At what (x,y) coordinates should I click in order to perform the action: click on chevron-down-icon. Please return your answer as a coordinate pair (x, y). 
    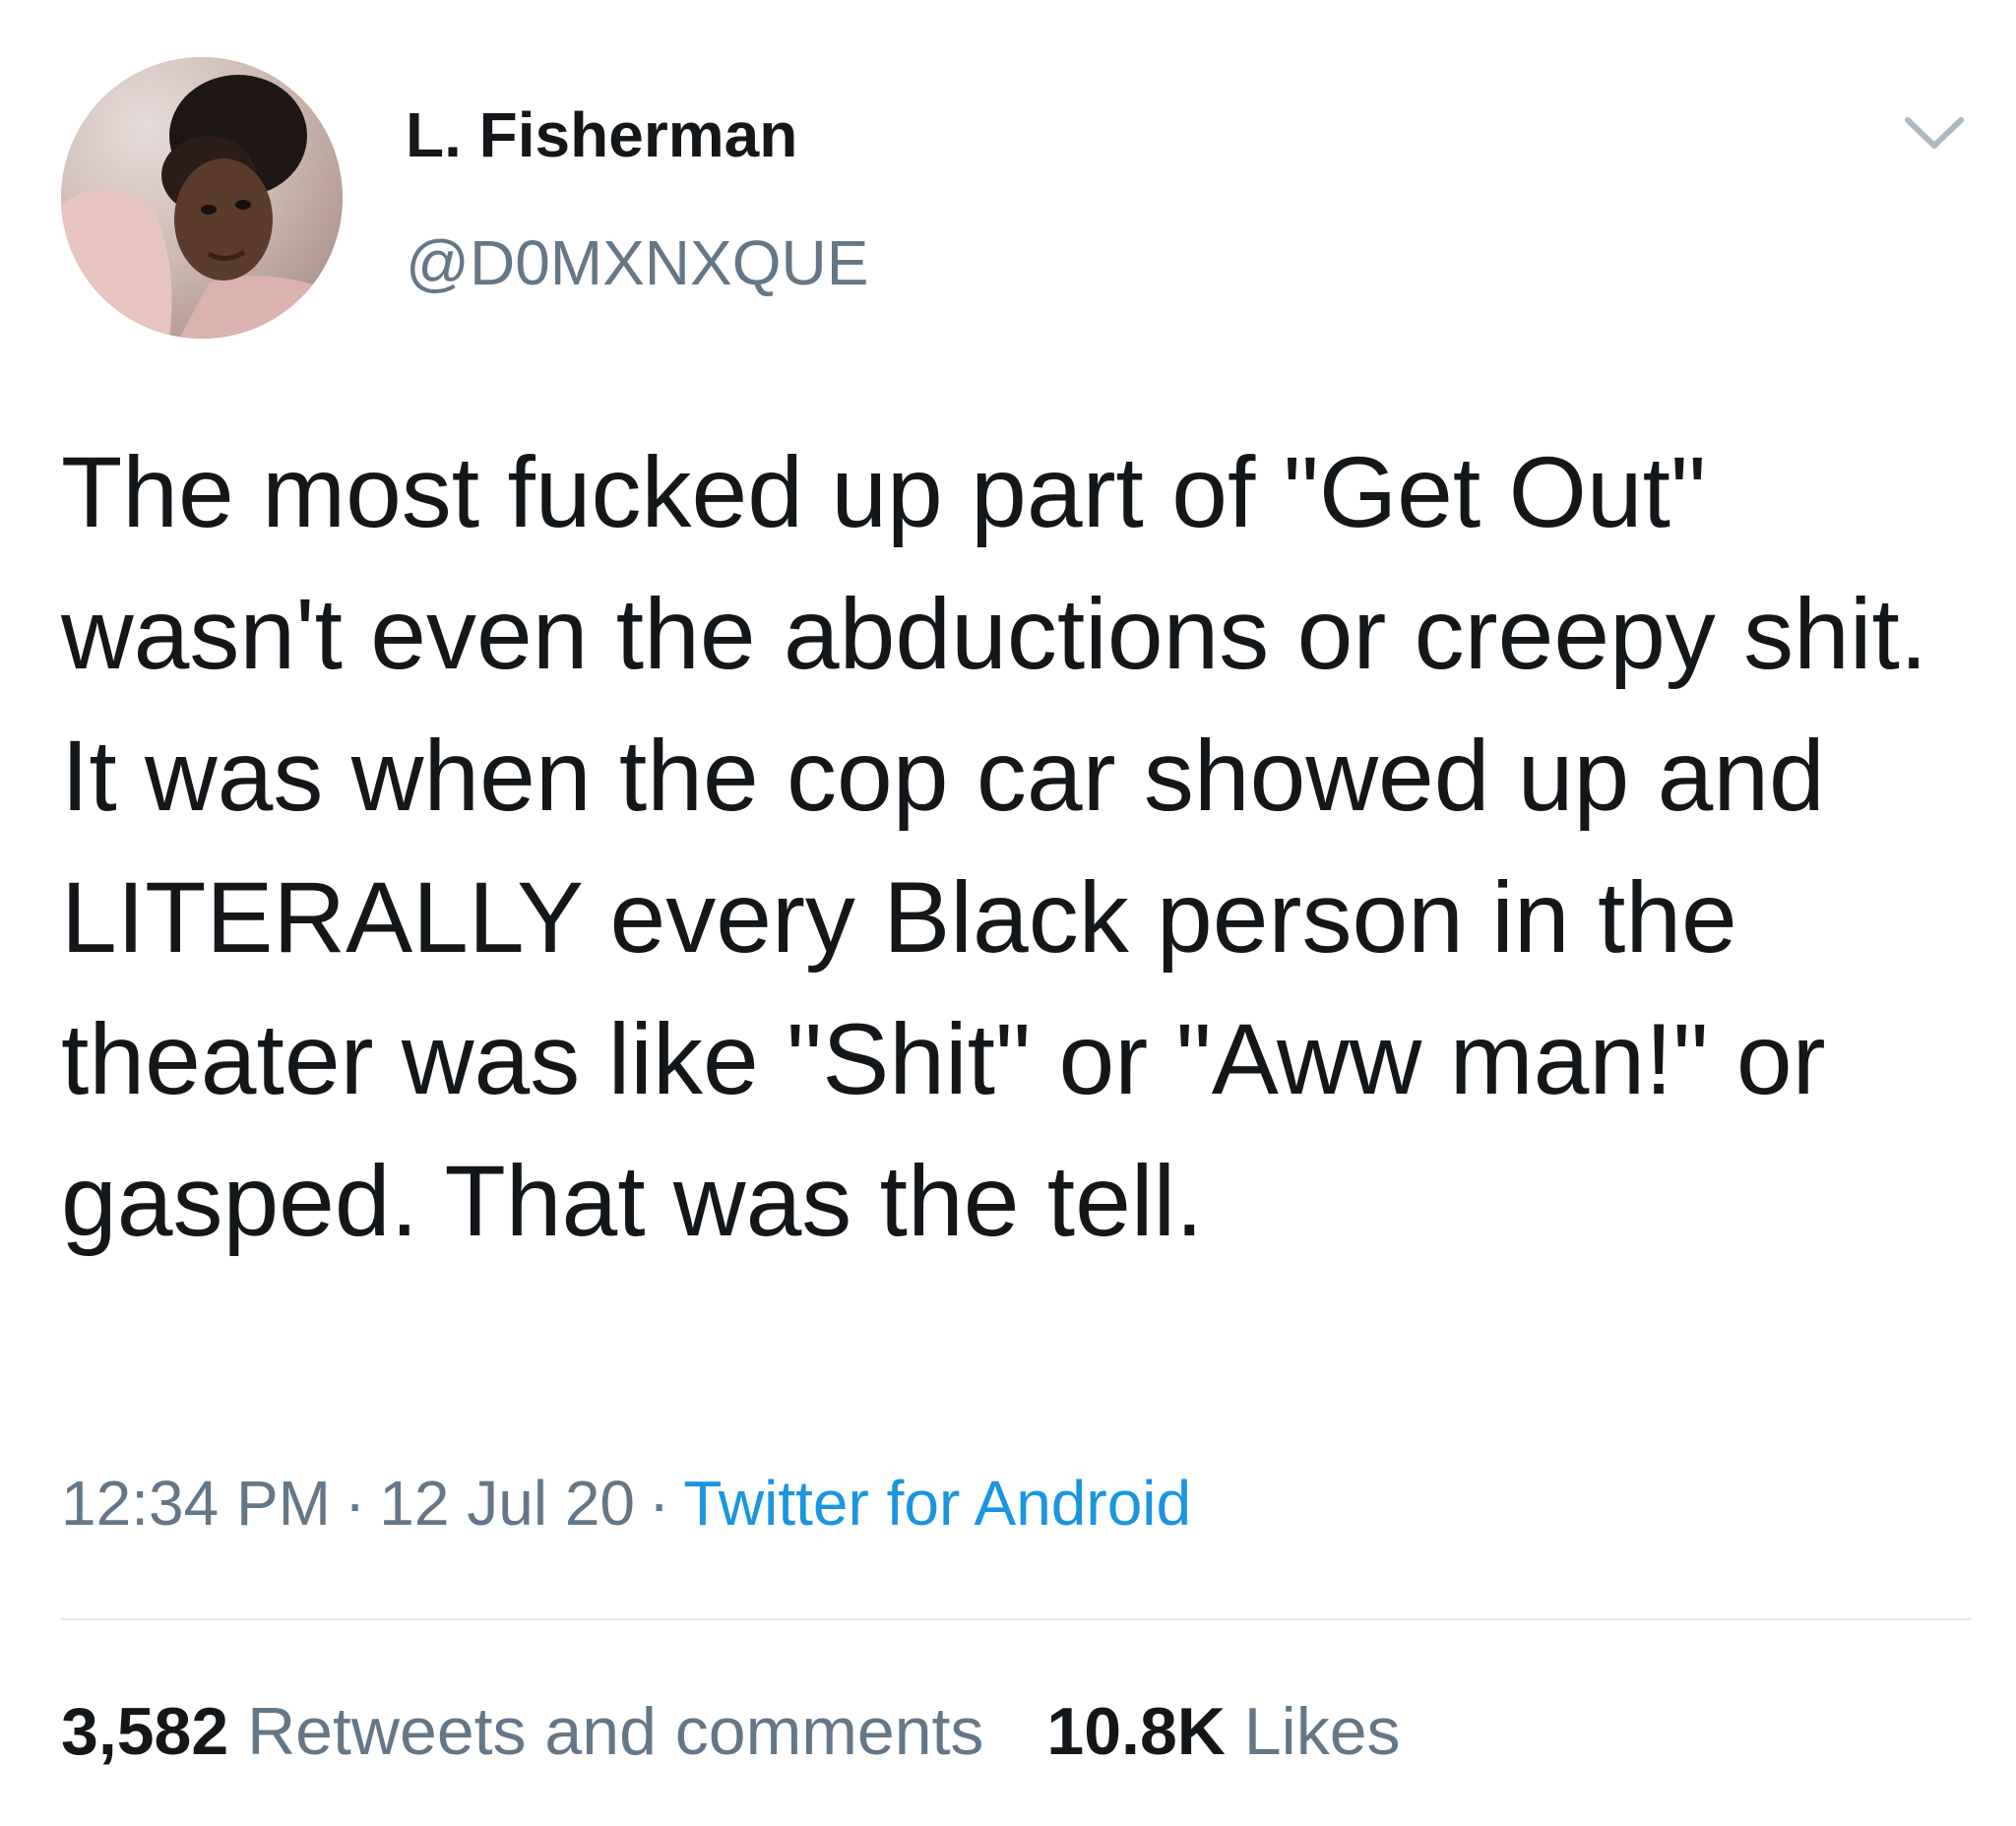
    Looking at the image, I should click on (1934, 132).